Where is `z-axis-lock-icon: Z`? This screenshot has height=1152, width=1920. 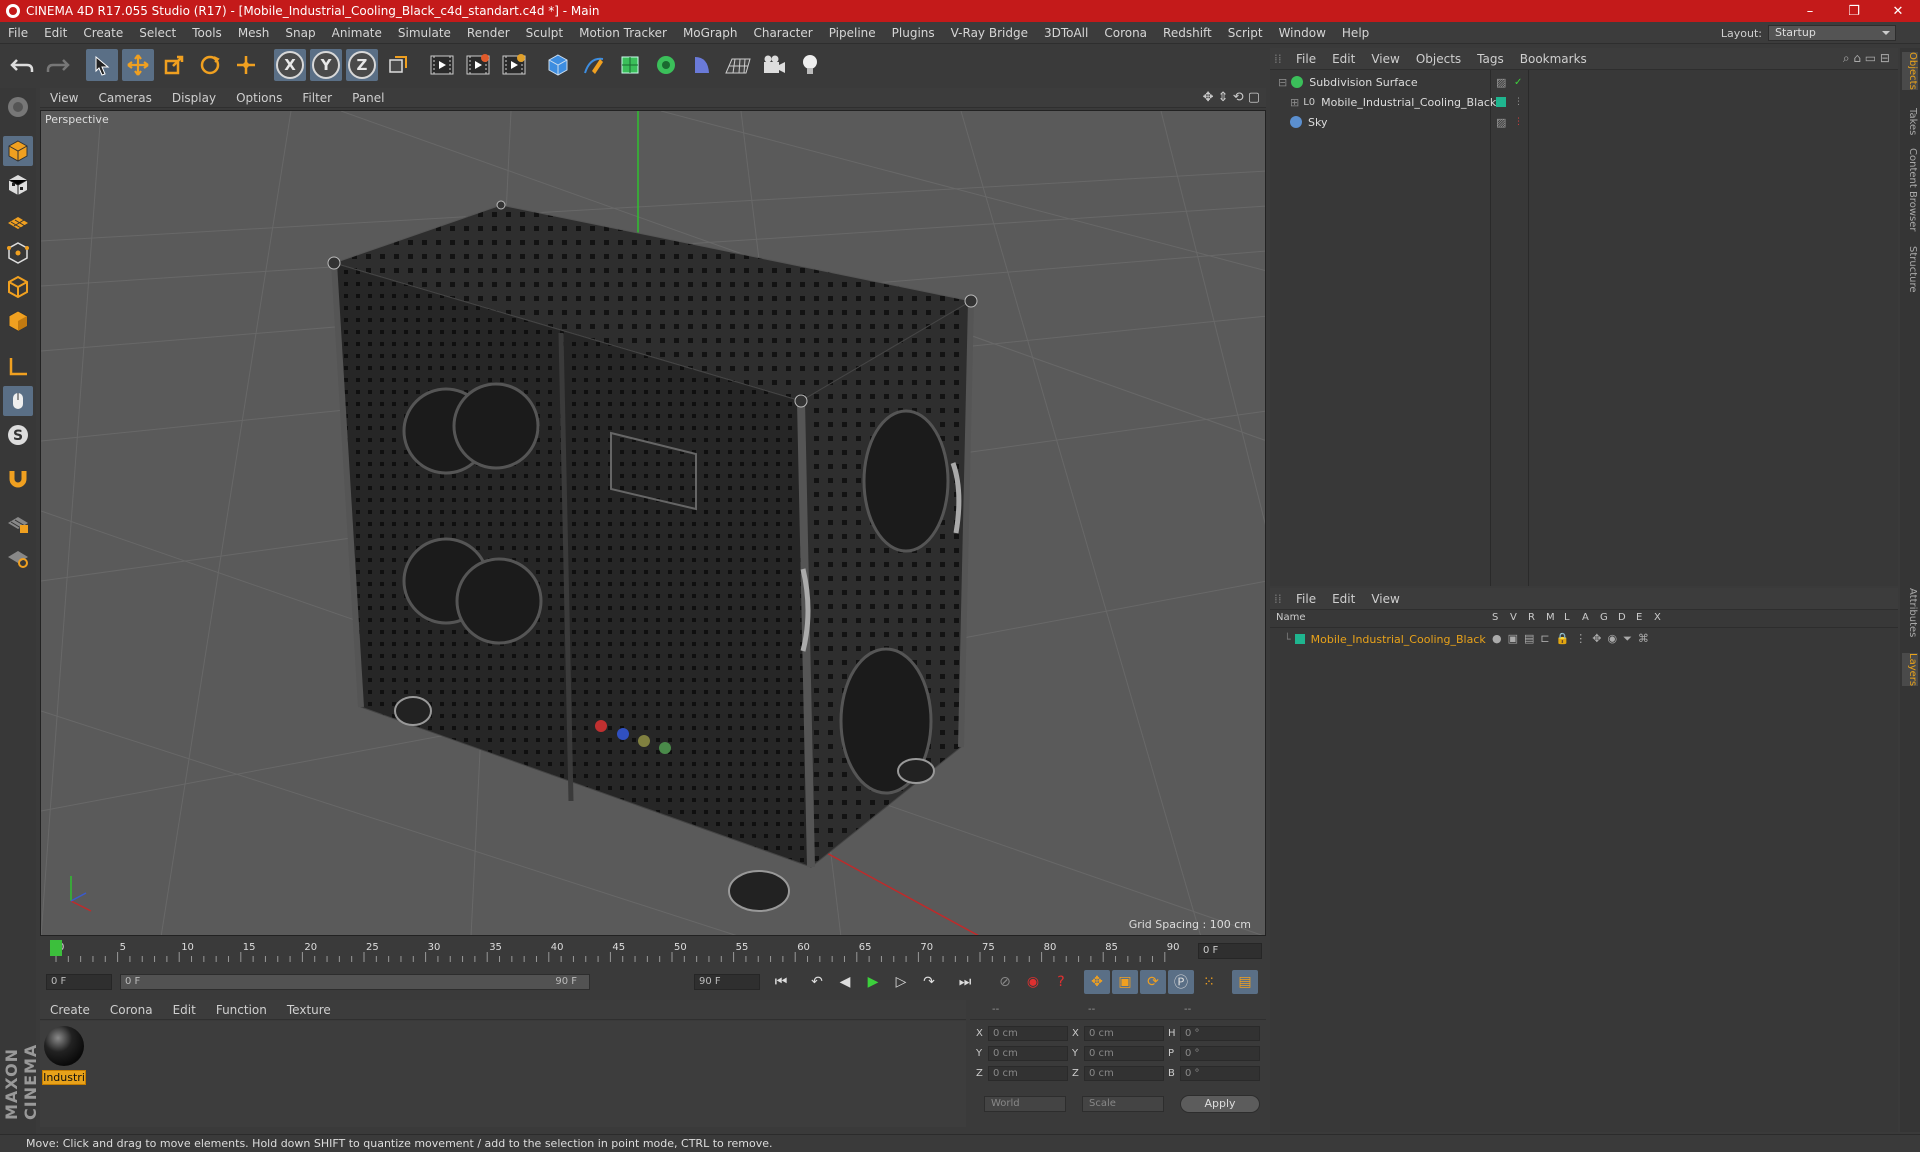
z-axis-lock-icon: Z is located at coordinates (362, 65).